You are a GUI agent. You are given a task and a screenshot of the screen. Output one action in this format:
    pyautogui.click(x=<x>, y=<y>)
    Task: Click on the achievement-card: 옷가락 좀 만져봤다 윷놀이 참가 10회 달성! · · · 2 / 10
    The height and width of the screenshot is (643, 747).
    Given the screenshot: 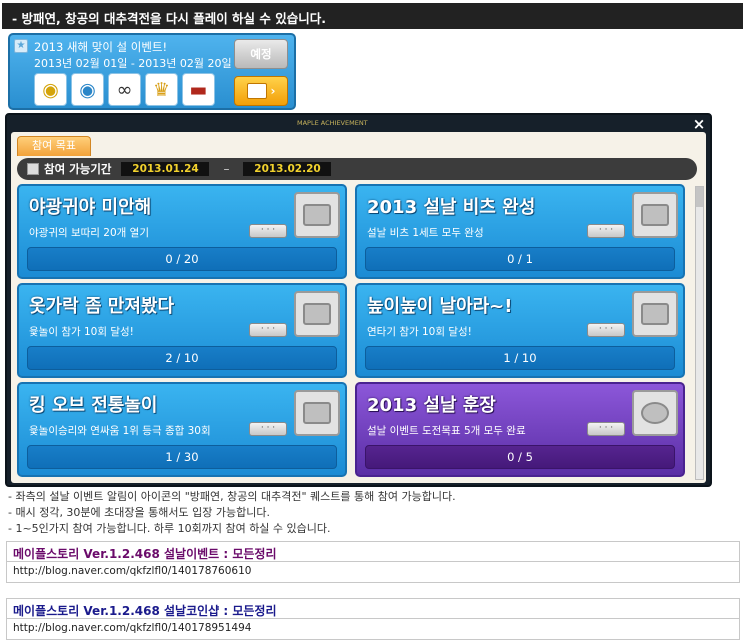 What is the action you would take?
    pyautogui.click(x=182, y=330)
    